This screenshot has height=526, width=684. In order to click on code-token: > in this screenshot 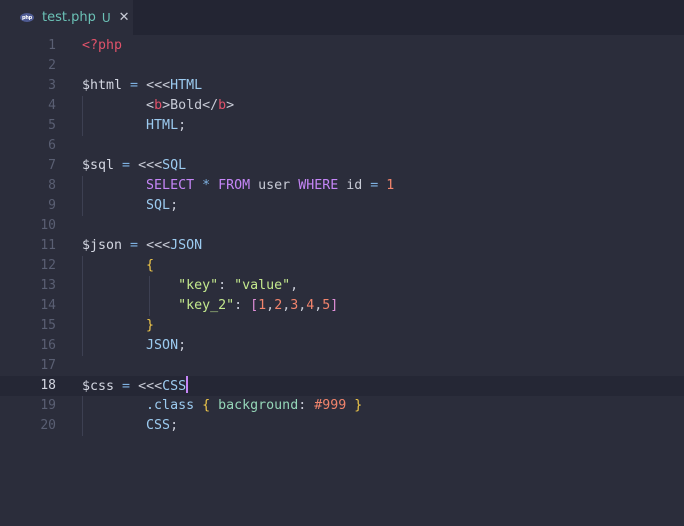, I will do `click(230, 105)`.